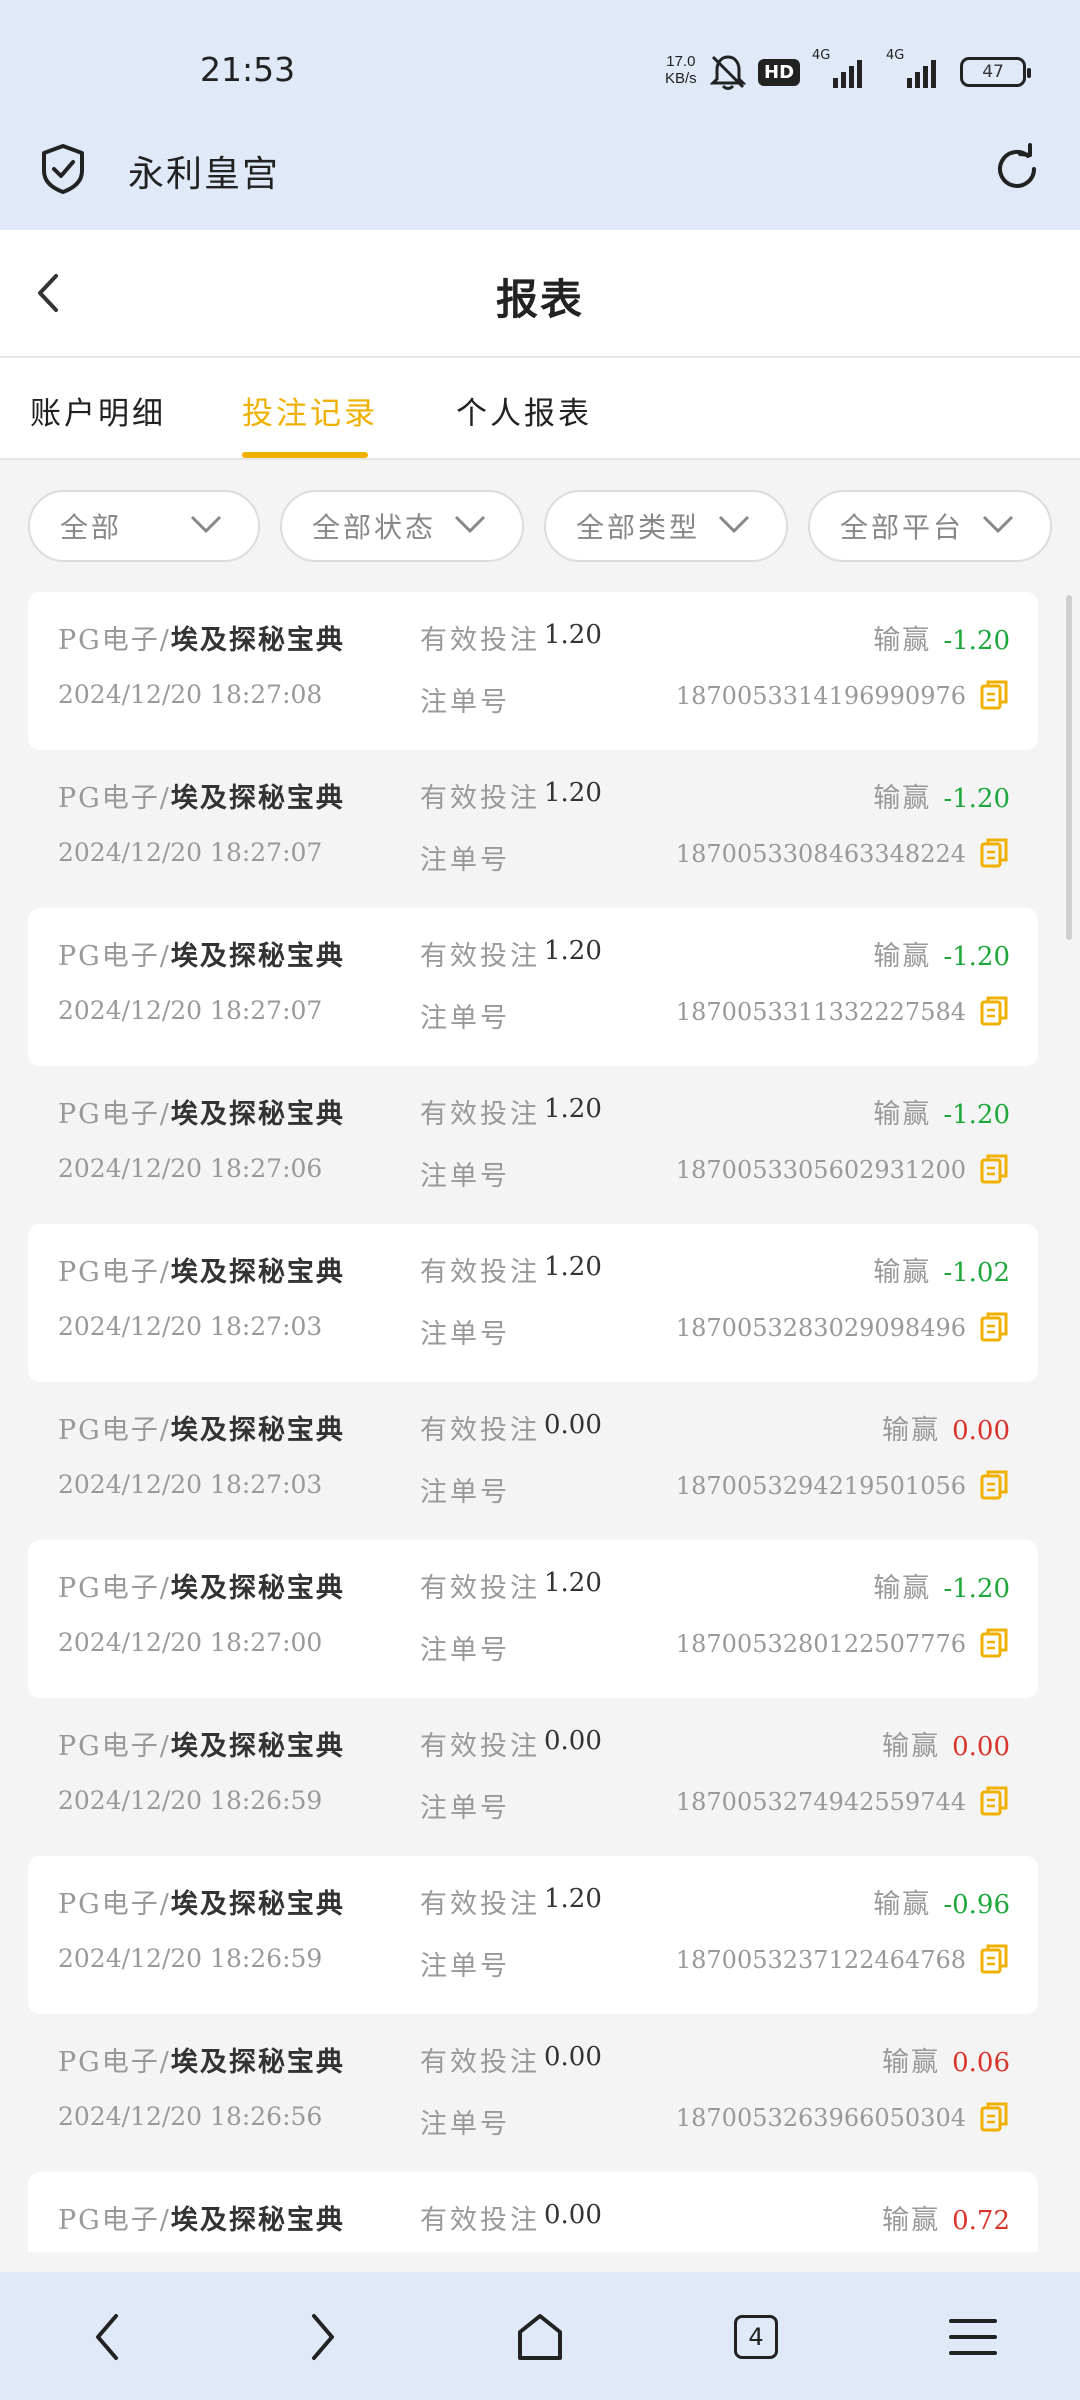  Describe the element at coordinates (190, 1326) in the screenshot. I see `bet-time: 2024/12/20 18:27:03` at that location.